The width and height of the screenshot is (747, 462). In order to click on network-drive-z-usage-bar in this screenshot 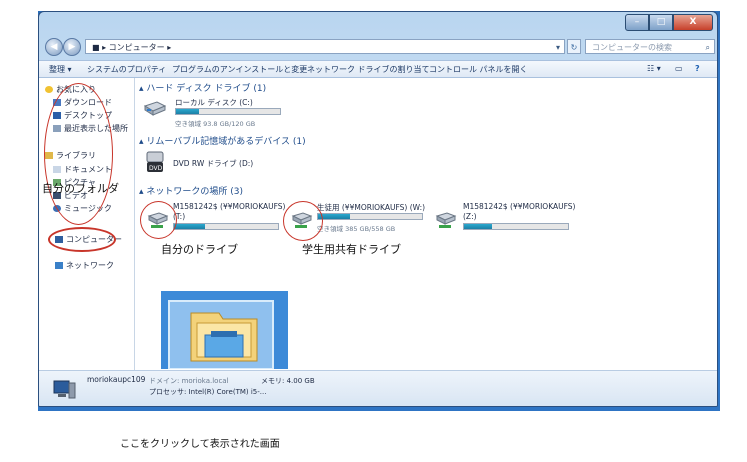, I will do `click(516, 226)`.